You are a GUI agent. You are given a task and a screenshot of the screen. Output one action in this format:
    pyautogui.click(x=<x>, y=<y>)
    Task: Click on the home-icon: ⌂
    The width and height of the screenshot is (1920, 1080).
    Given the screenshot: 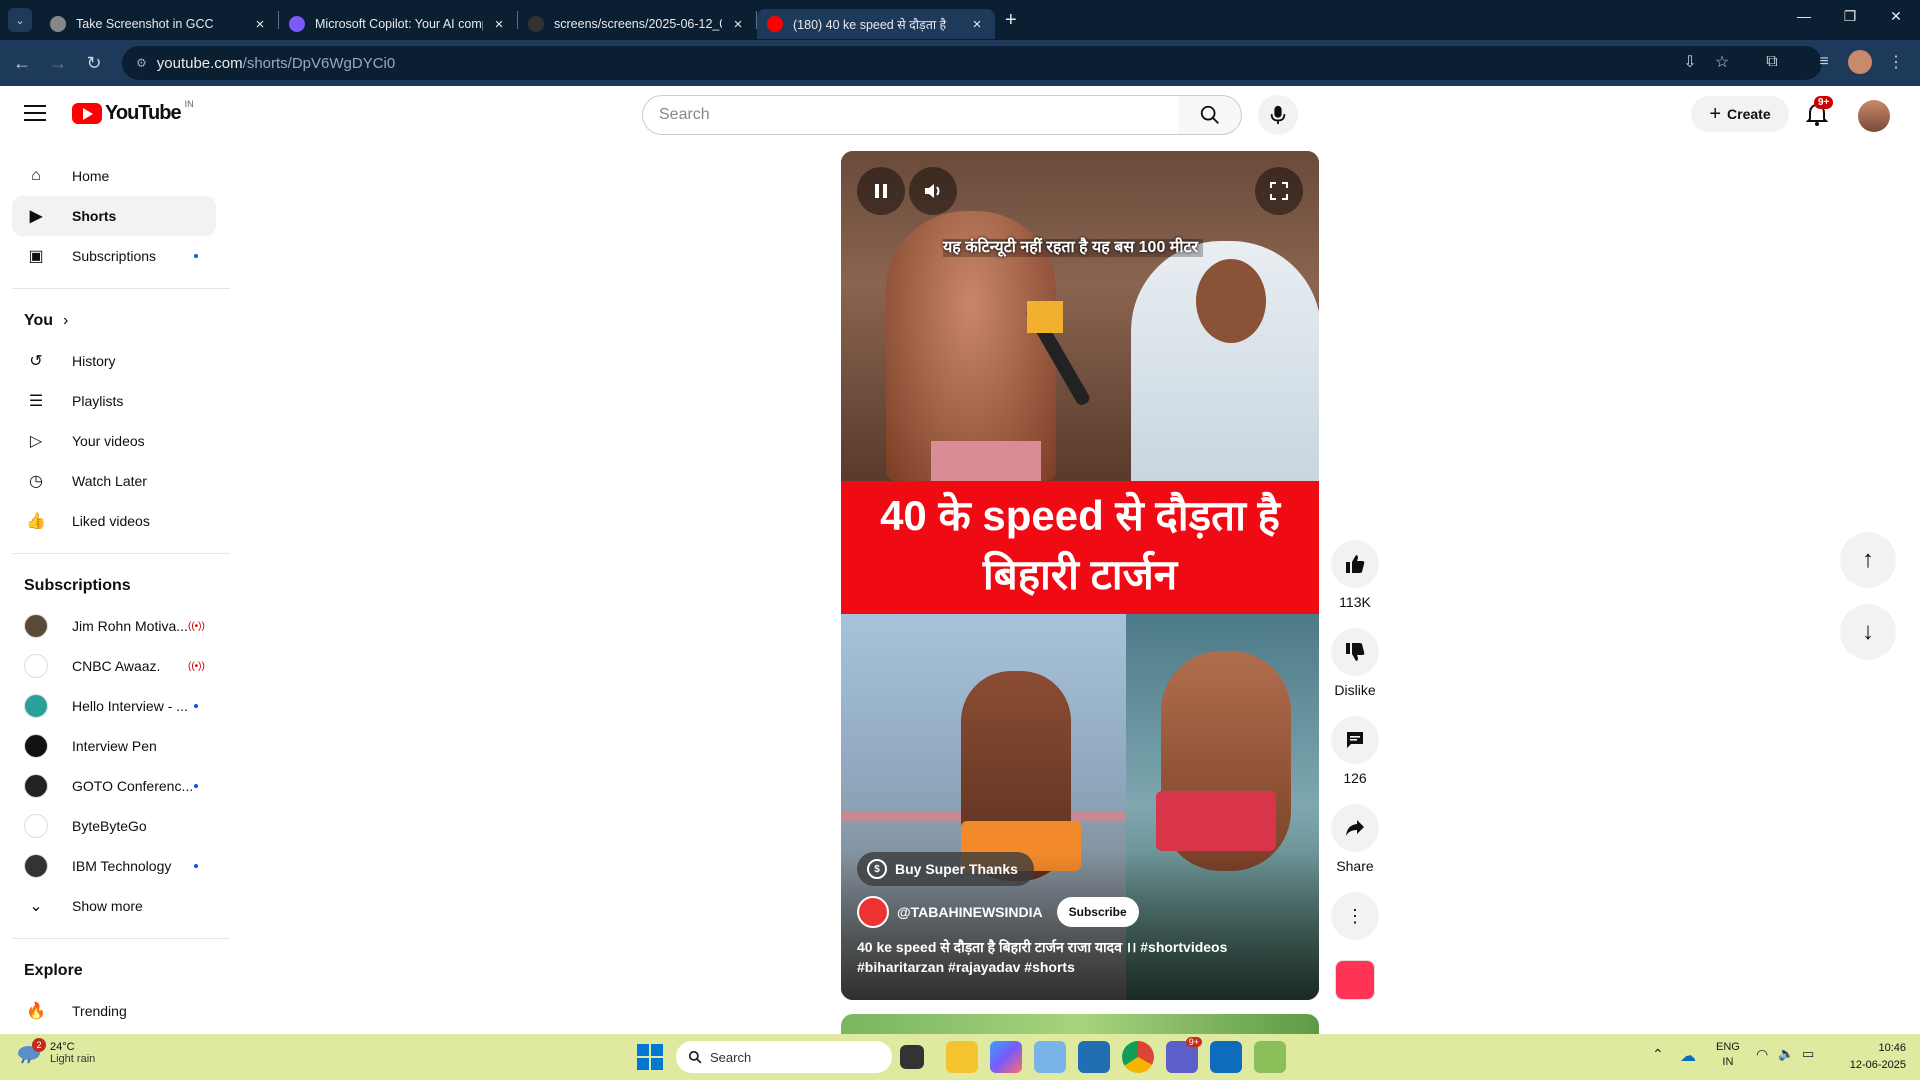 What is the action you would take?
    pyautogui.click(x=36, y=175)
    